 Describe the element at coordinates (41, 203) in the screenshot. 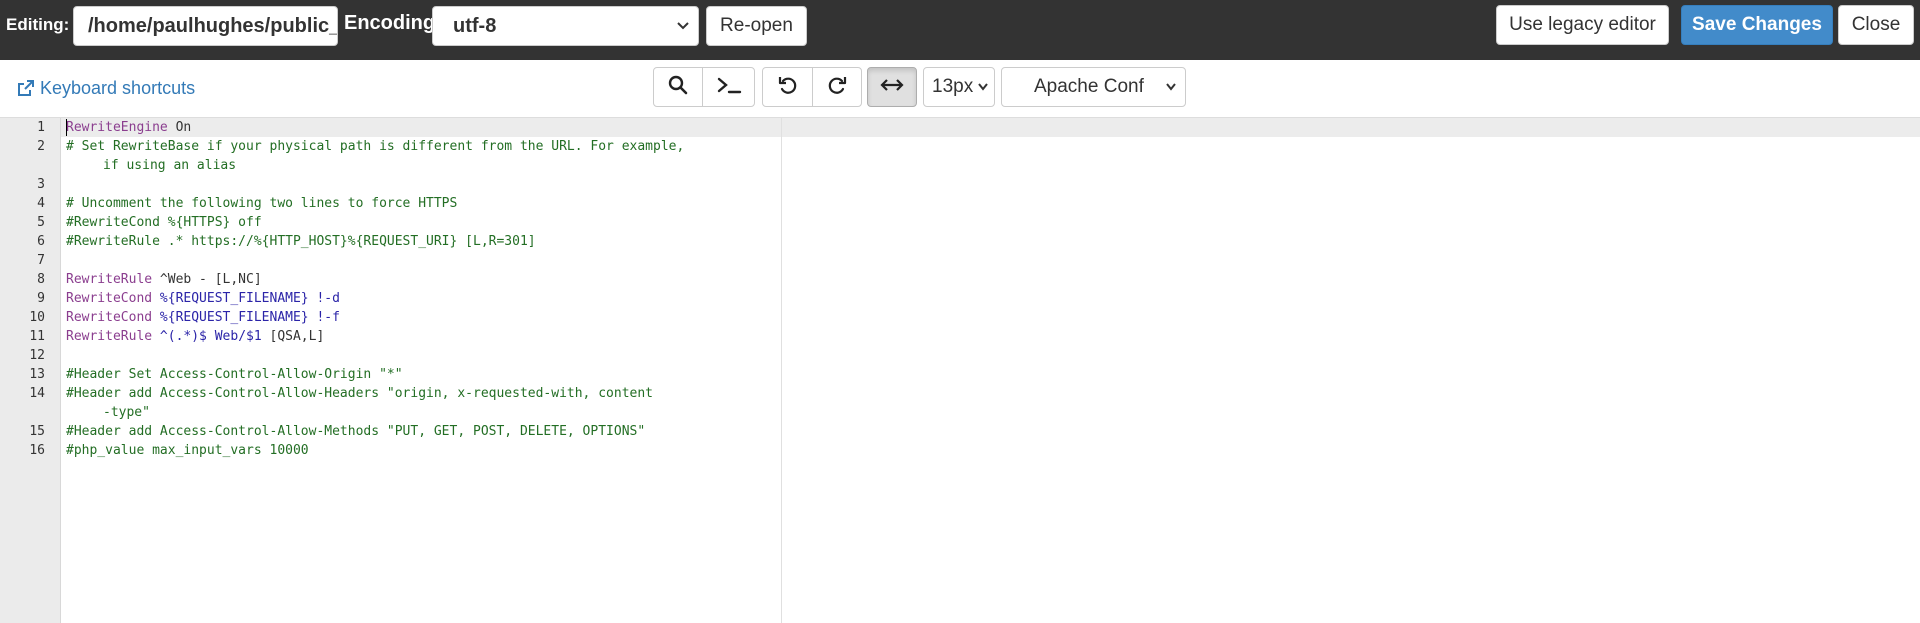

I see `line-number: 4` at that location.